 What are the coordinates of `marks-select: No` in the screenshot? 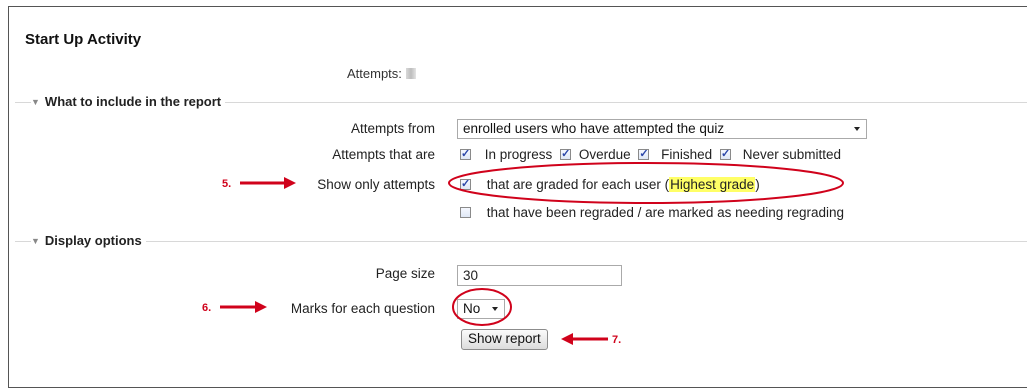 It's located at (481, 309).